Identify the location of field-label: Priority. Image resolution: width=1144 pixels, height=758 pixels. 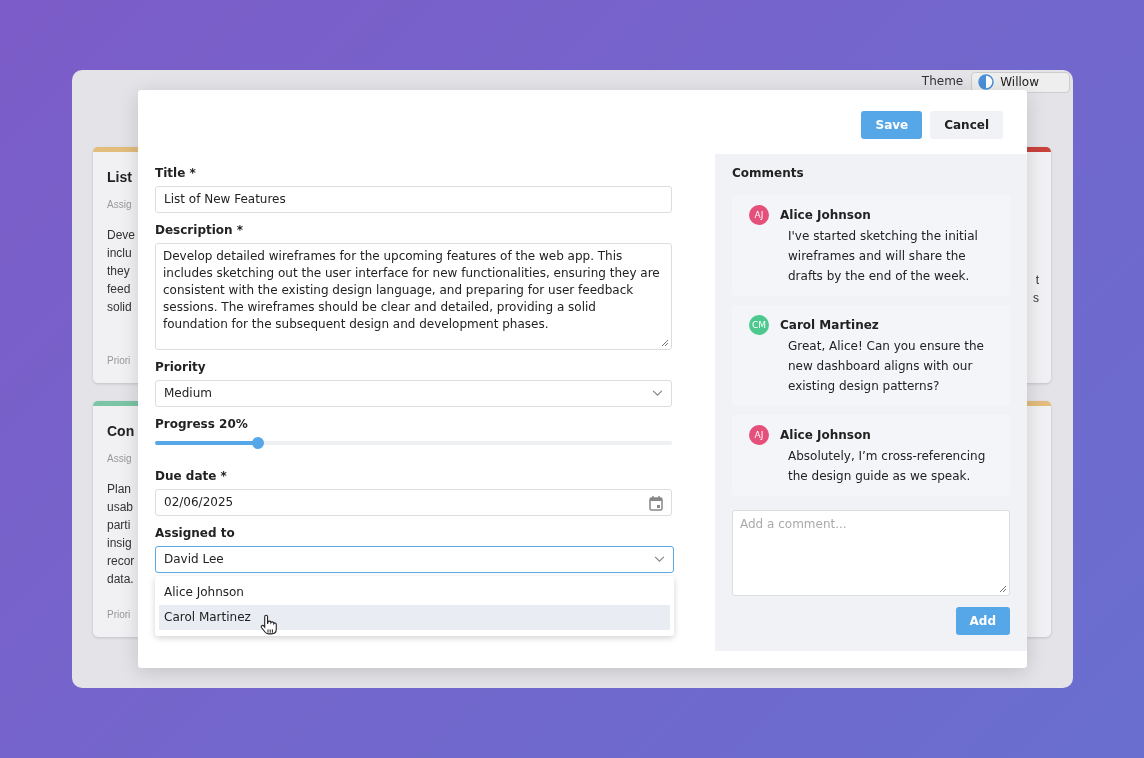
(180, 367).